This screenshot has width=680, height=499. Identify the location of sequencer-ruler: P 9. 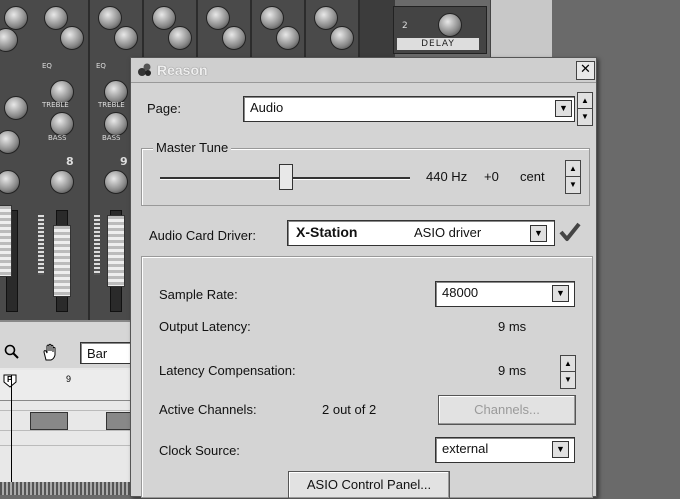
(65, 385).